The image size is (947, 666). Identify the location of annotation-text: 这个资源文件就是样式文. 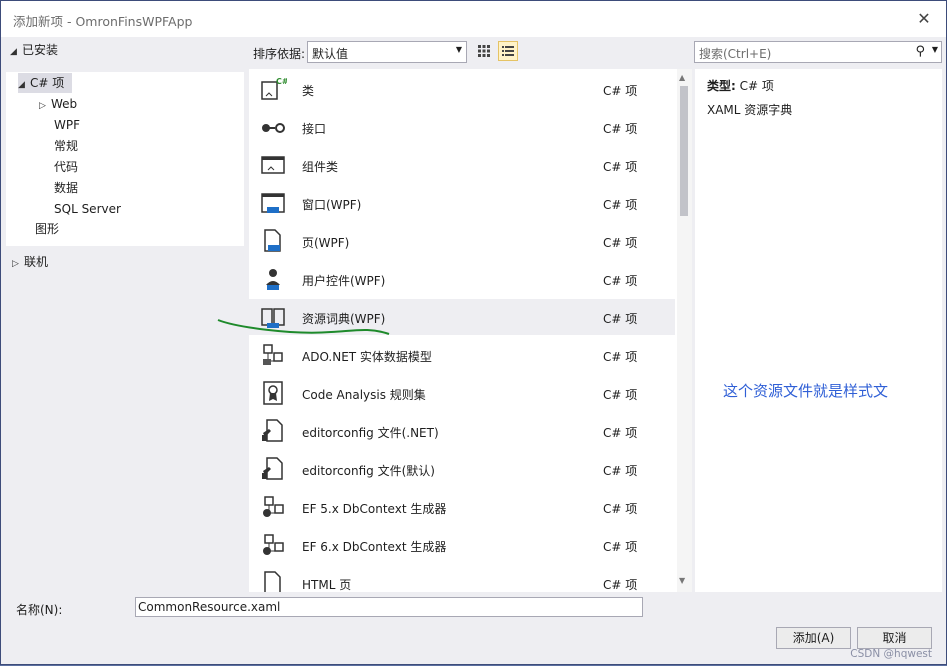
(806, 391).